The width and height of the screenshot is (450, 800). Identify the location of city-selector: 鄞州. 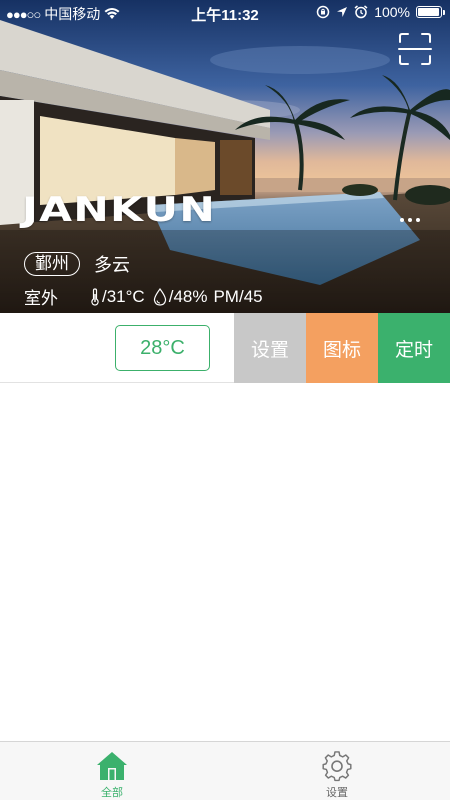
(52, 264).